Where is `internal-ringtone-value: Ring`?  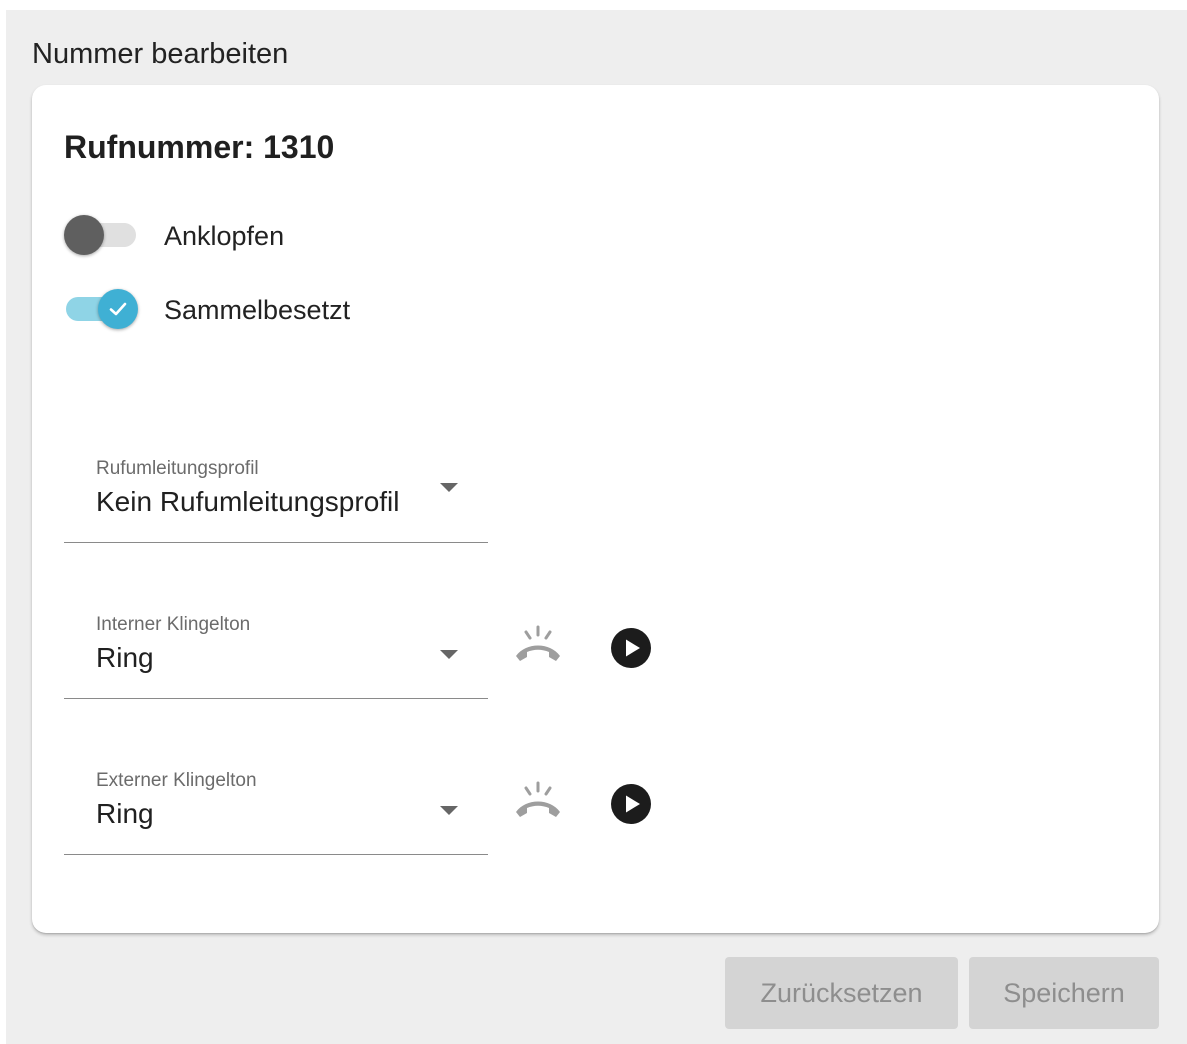 internal-ringtone-value: Ring is located at coordinates (125, 657).